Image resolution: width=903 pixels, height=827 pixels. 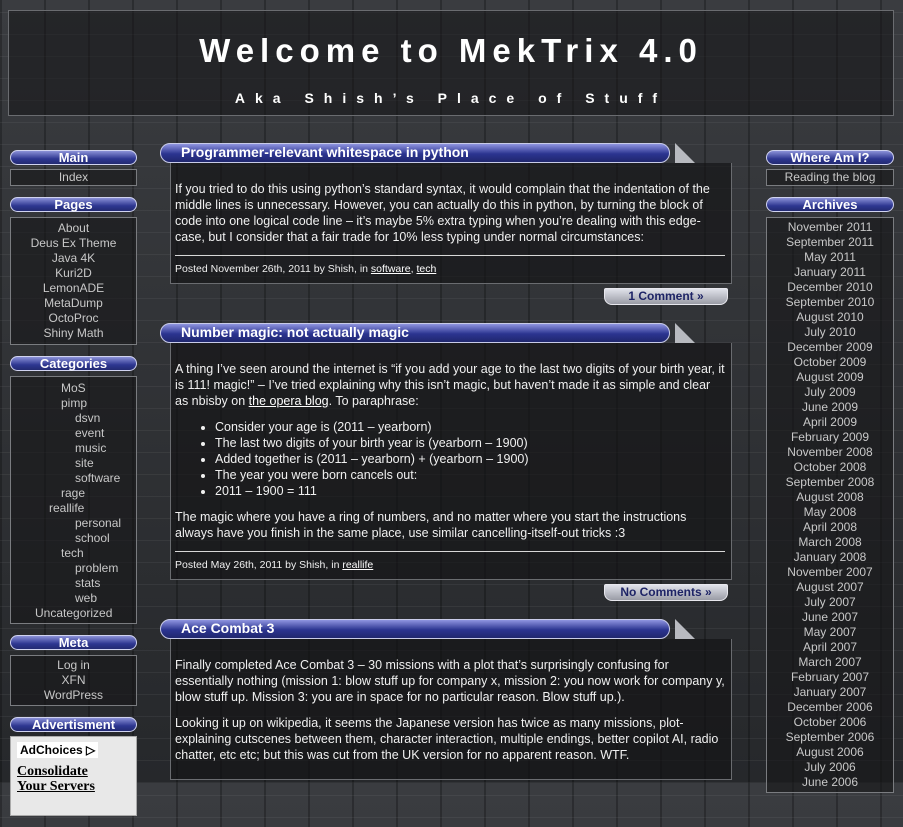 I want to click on category-link: MoS, so click(x=73, y=388).